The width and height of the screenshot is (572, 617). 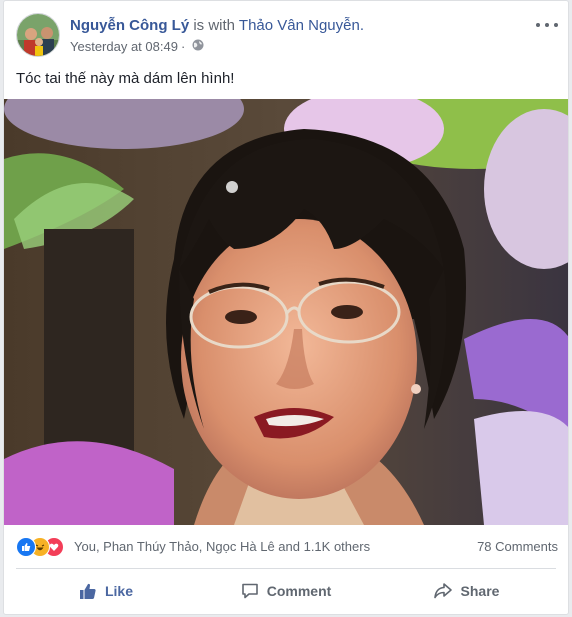 I want to click on post-meta: Yesterday at 08:49 ·, so click(x=137, y=47).